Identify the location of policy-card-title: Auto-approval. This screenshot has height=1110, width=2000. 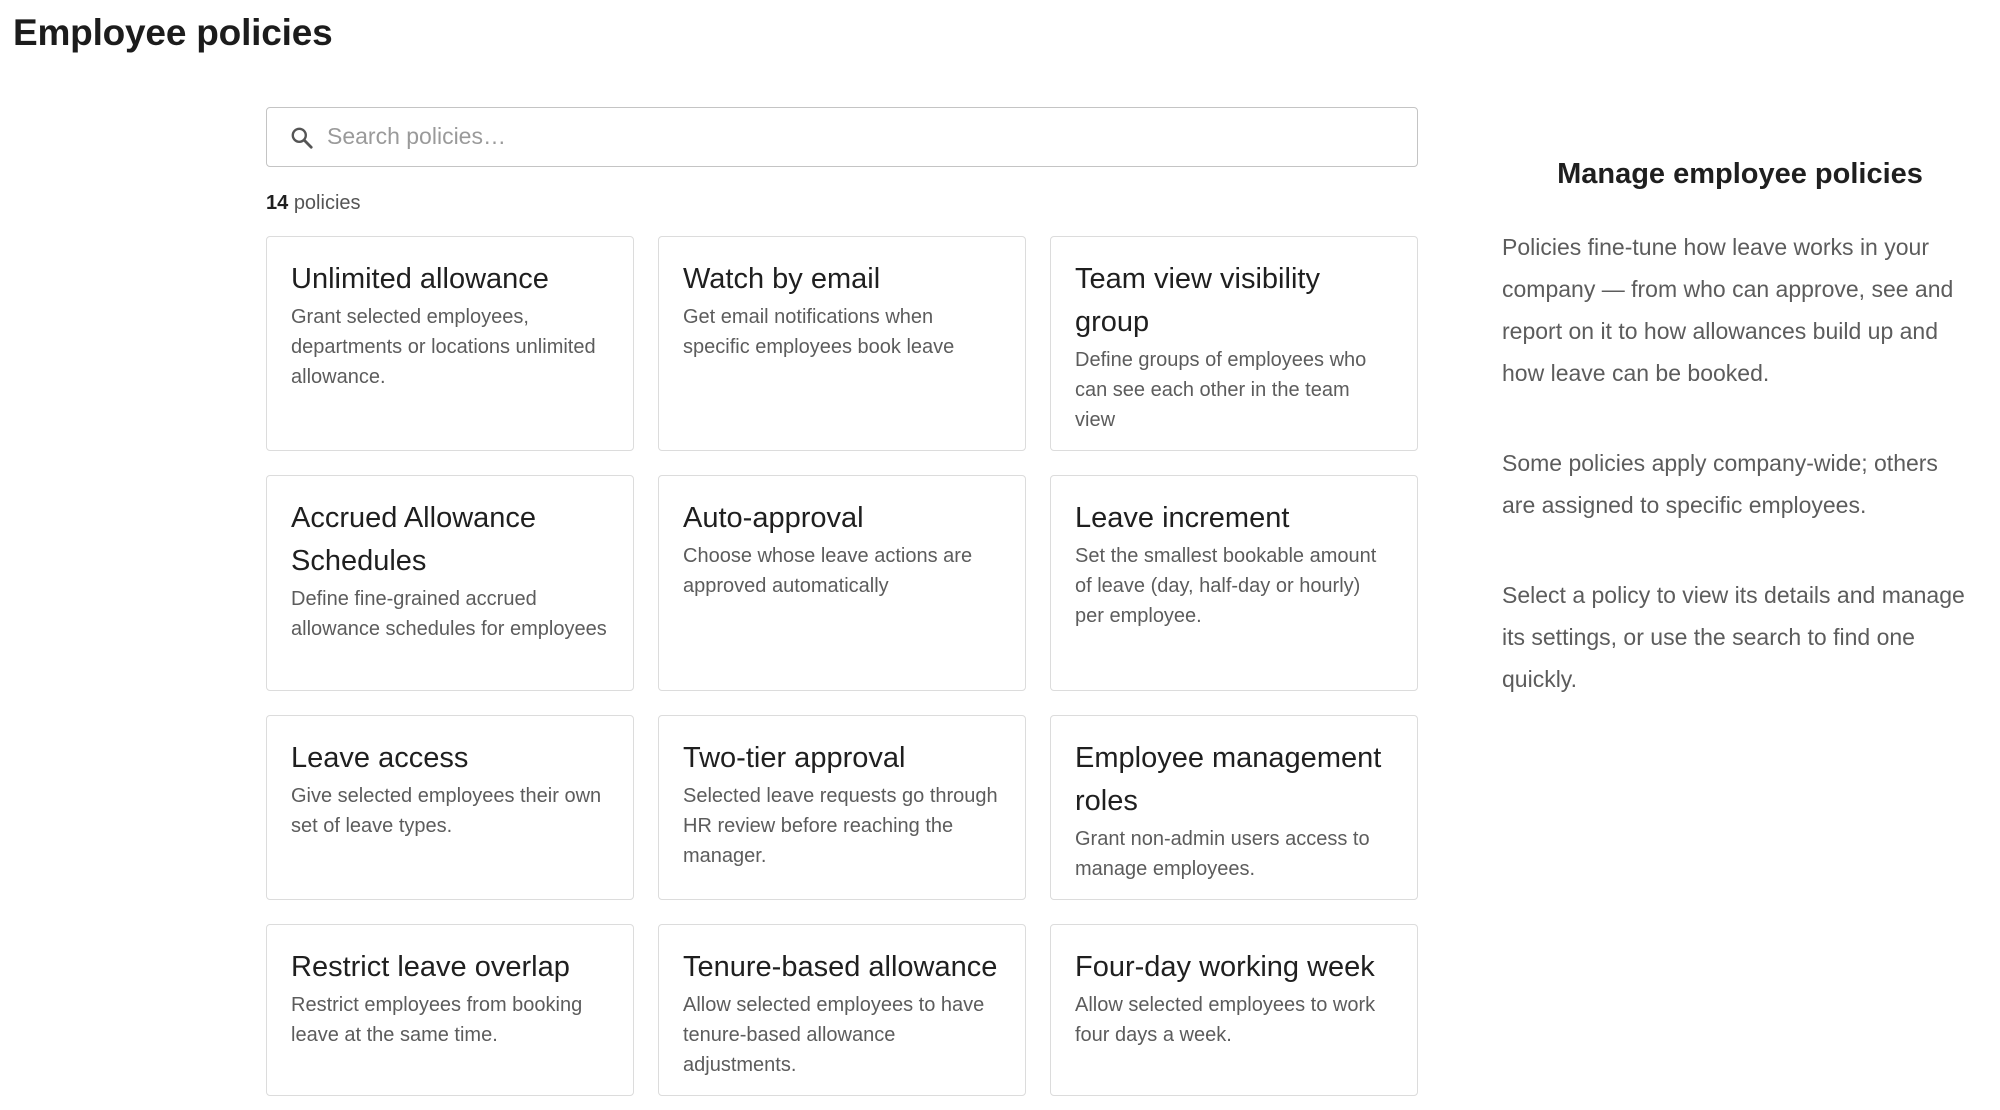
(773, 518).